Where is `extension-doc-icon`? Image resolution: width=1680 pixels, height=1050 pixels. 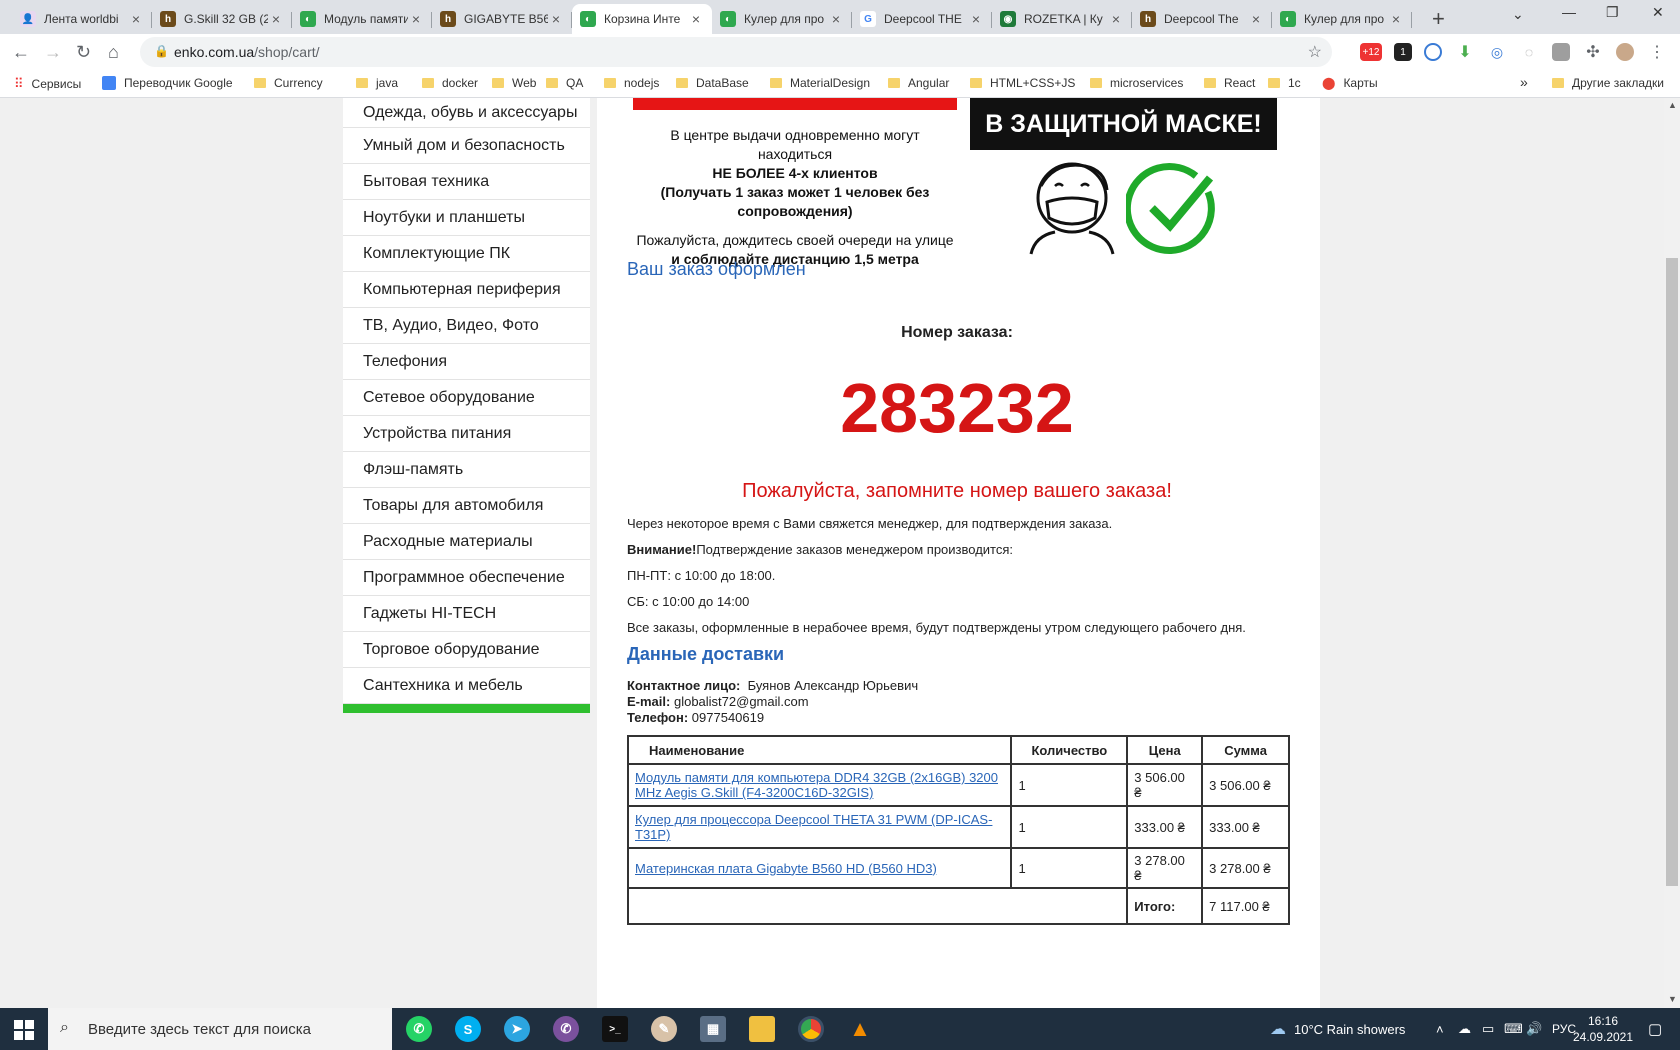
extension-doc-icon is located at coordinates (1561, 52).